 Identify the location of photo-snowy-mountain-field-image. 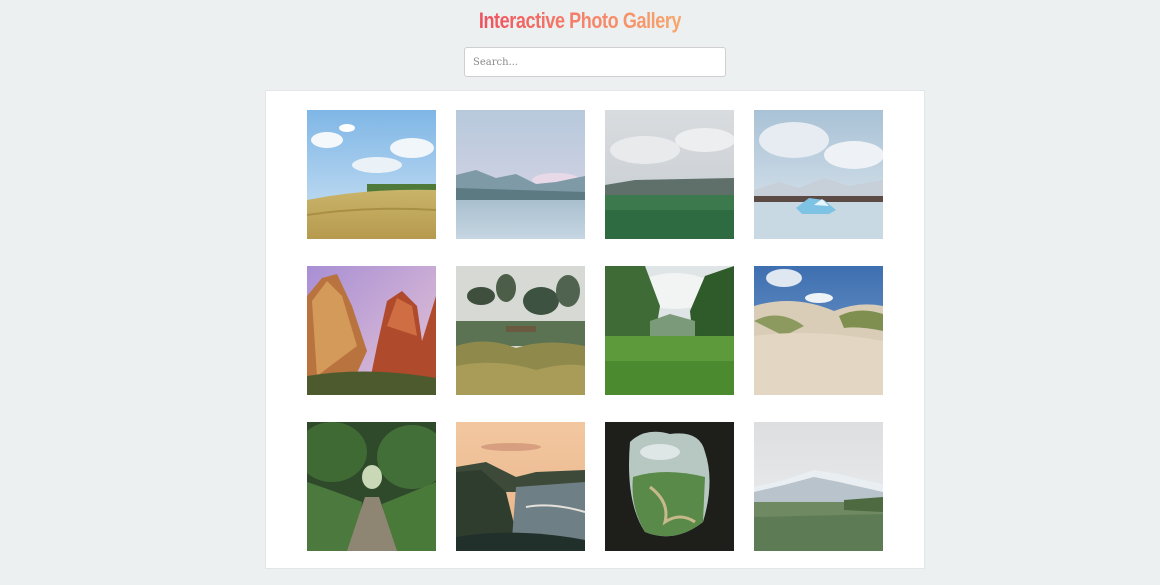
(818, 486).